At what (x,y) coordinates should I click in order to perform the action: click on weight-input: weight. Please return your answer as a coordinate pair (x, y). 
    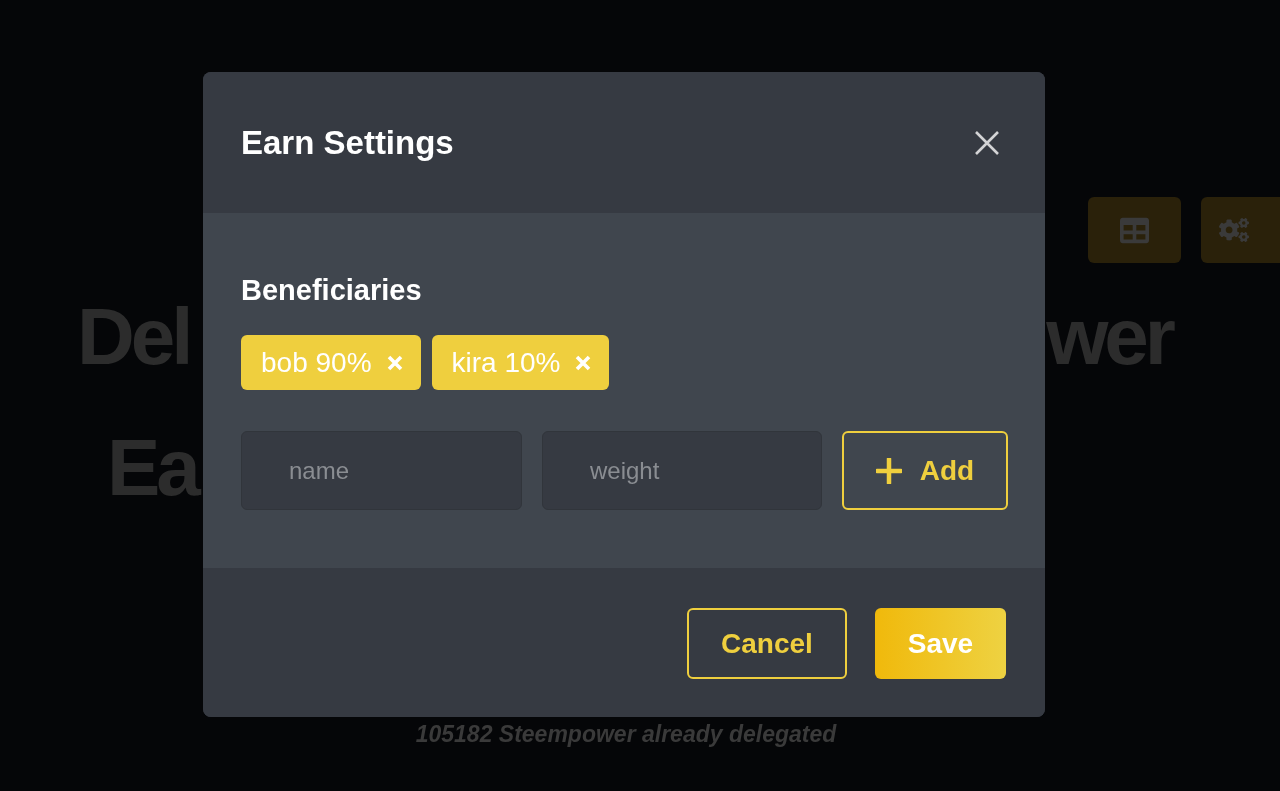
    Looking at the image, I should click on (682, 470).